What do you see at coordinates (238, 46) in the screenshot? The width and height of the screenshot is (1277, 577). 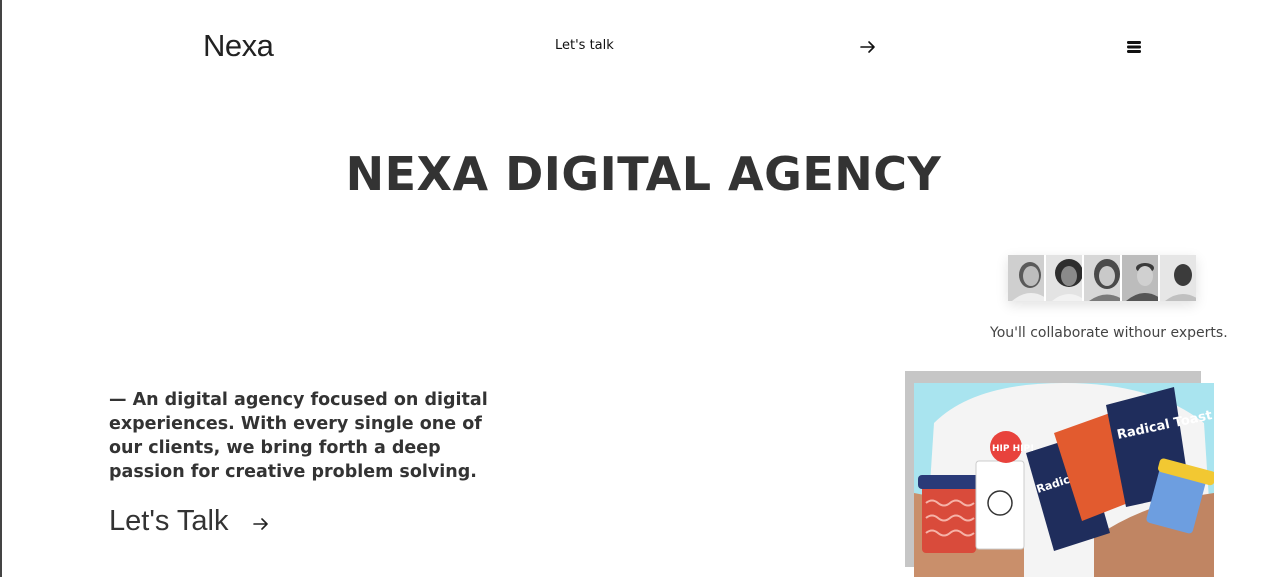 I see `logo: Nexa` at bounding box center [238, 46].